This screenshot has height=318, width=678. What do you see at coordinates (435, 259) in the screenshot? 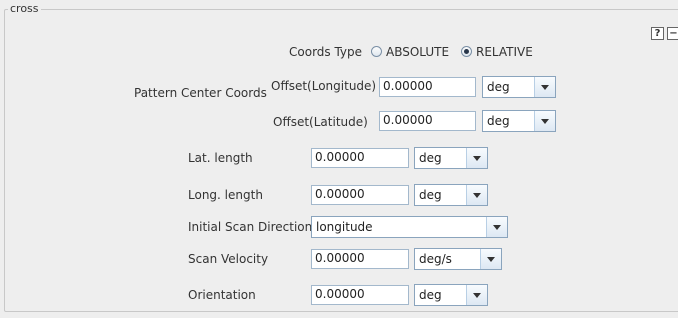
I see `scan-velocity-unit-value: deg/s` at bounding box center [435, 259].